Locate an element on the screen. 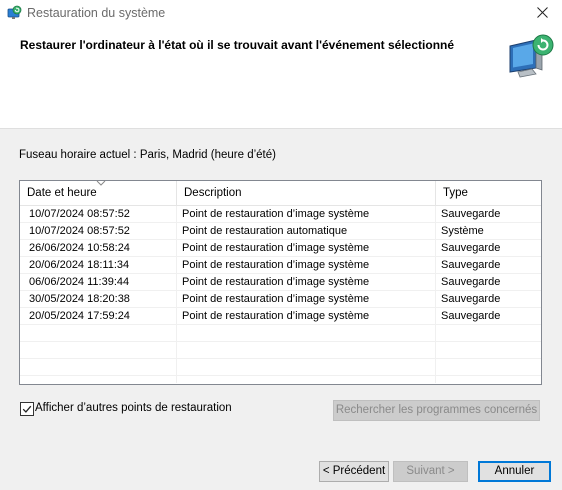 The width and height of the screenshot is (562, 490). column-header-type-label: Type is located at coordinates (455, 193).